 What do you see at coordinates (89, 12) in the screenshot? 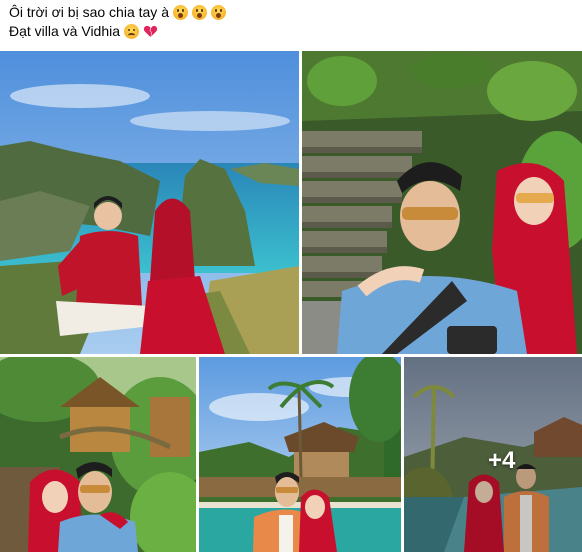
I see `caption-text-1: Ôi trời ơi bị sao chia tay à` at bounding box center [89, 12].